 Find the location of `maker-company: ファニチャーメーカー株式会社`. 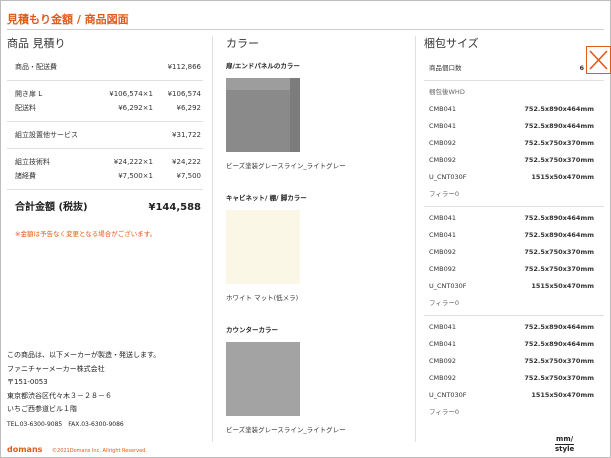

maker-company: ファニチャーメーカー株式会社 is located at coordinates (56, 368).